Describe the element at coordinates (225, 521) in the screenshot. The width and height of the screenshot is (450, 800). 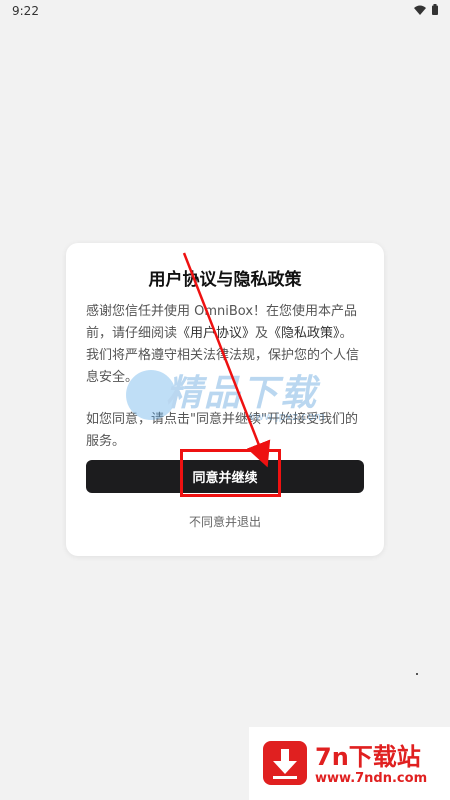
I see `disagree-exit-button: 不同意并退出` at that location.